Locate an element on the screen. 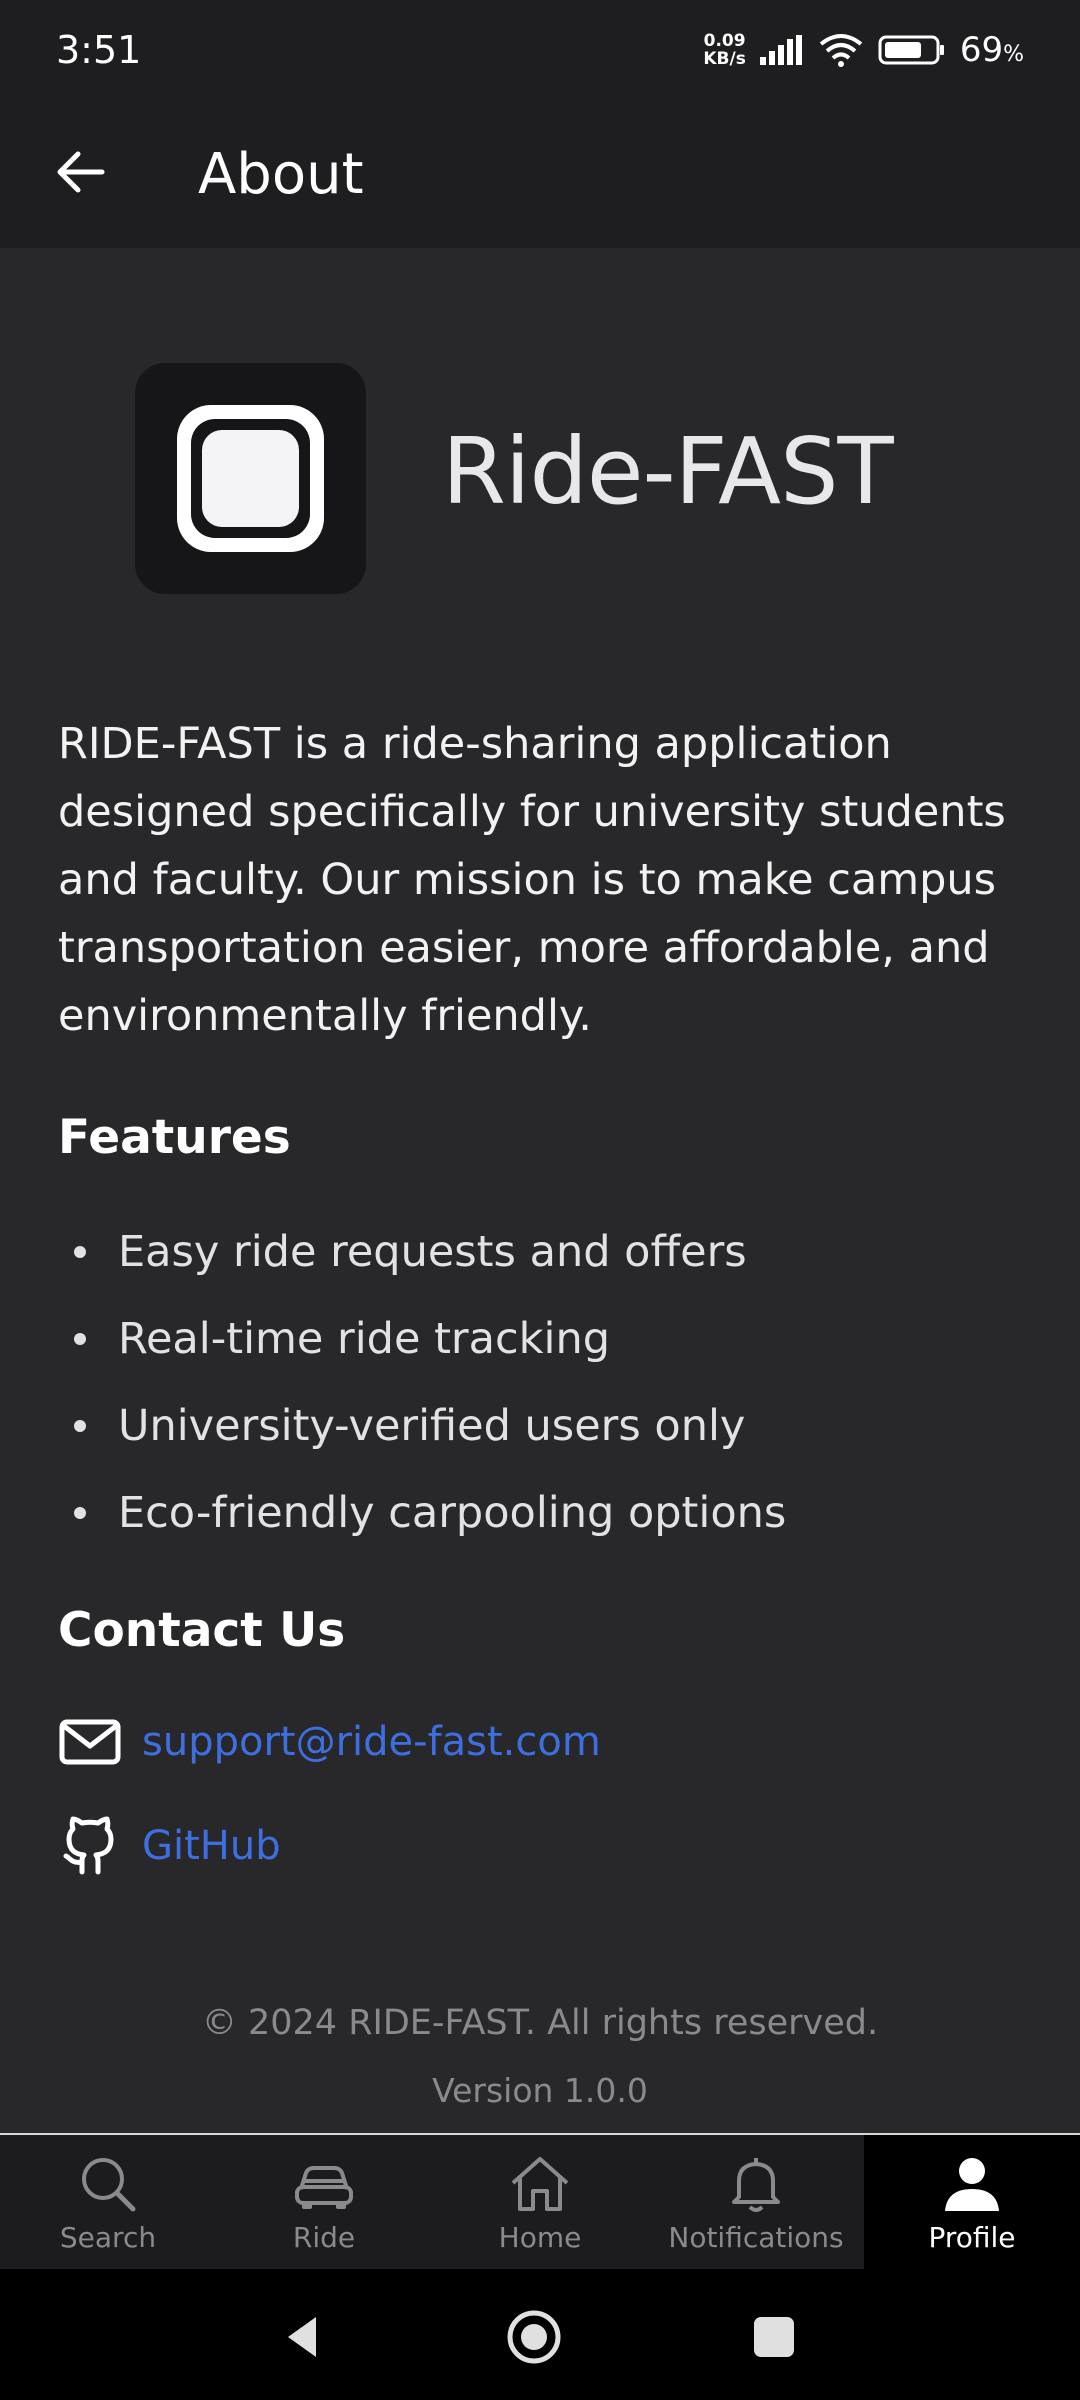  feature-text: Eco-friendly carpooling options is located at coordinates (452, 1512).